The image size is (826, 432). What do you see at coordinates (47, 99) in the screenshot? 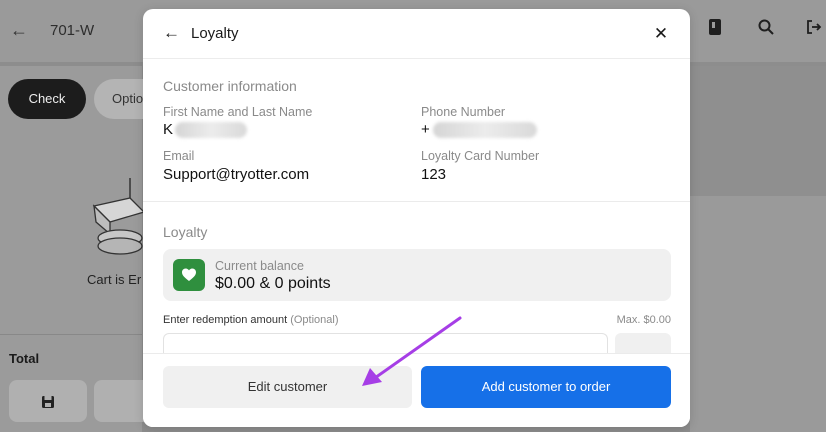
I see `tab-check: Check` at bounding box center [47, 99].